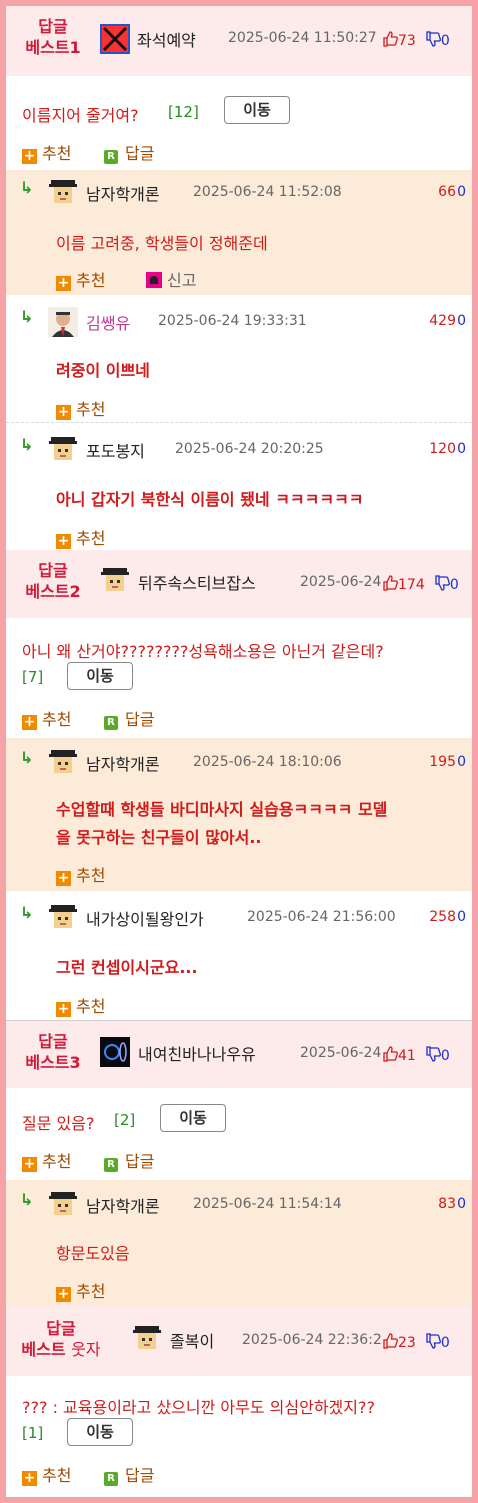  What do you see at coordinates (239, 1134) in the screenshot?
I see `best-comment-body: 질문 있음? [2] 이동 + 추천 R 답글` at bounding box center [239, 1134].